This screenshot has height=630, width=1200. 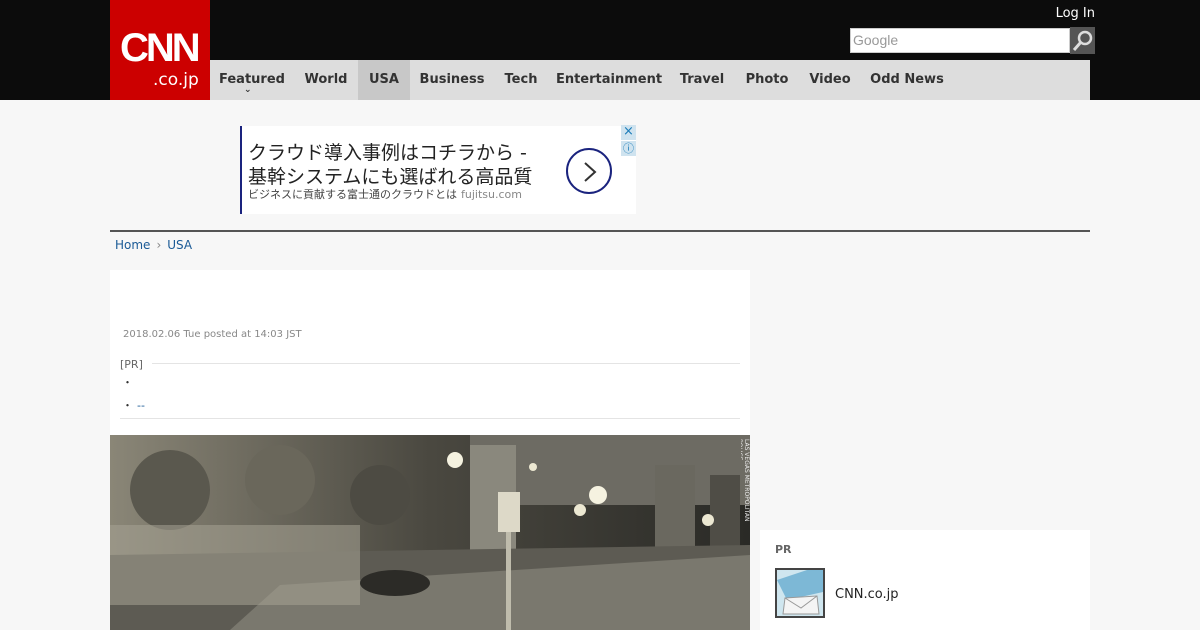 I want to click on logo-main: CNN, so click(x=160, y=48).